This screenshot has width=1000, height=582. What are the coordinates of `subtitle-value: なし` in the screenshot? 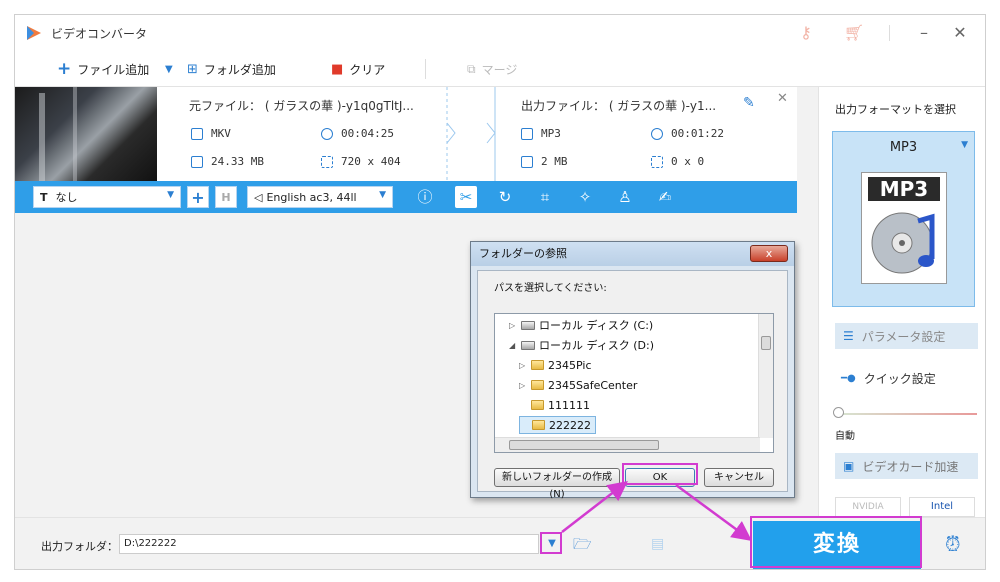 It's located at (66, 197).